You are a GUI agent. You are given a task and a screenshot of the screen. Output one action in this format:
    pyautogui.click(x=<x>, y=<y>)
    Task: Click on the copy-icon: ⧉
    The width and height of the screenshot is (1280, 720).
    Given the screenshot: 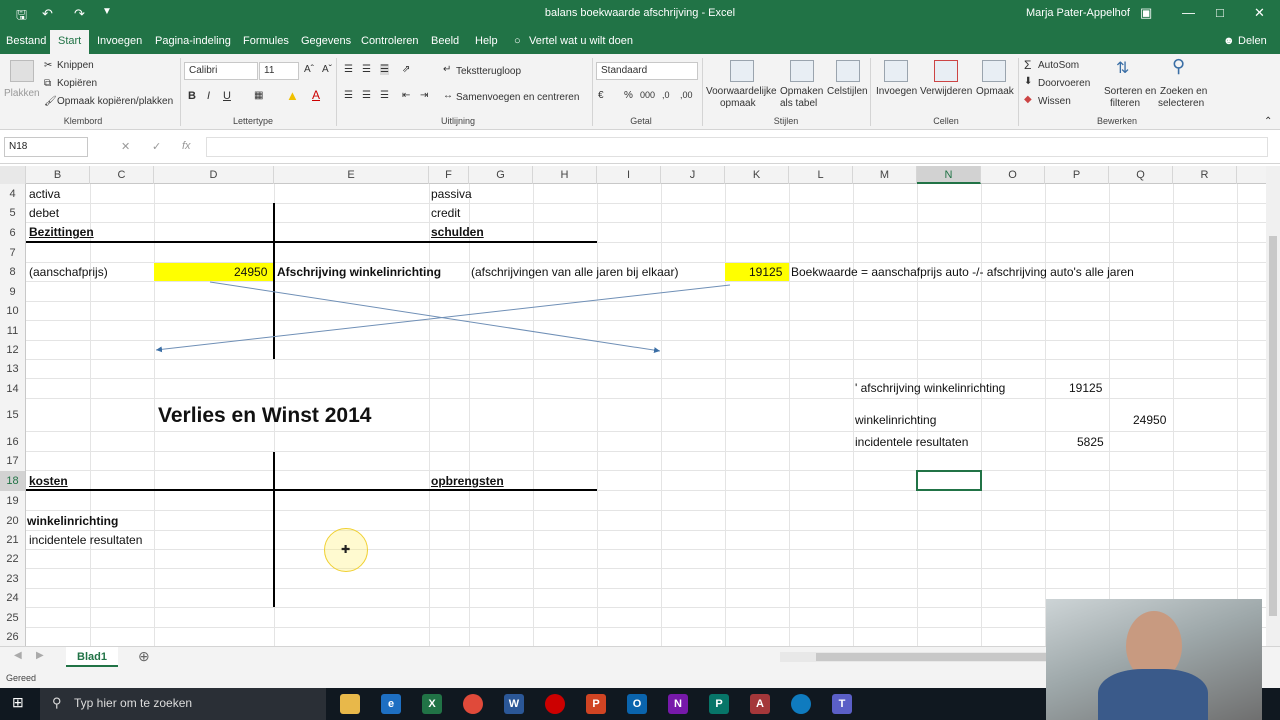 What is the action you would take?
    pyautogui.click(x=47, y=83)
    